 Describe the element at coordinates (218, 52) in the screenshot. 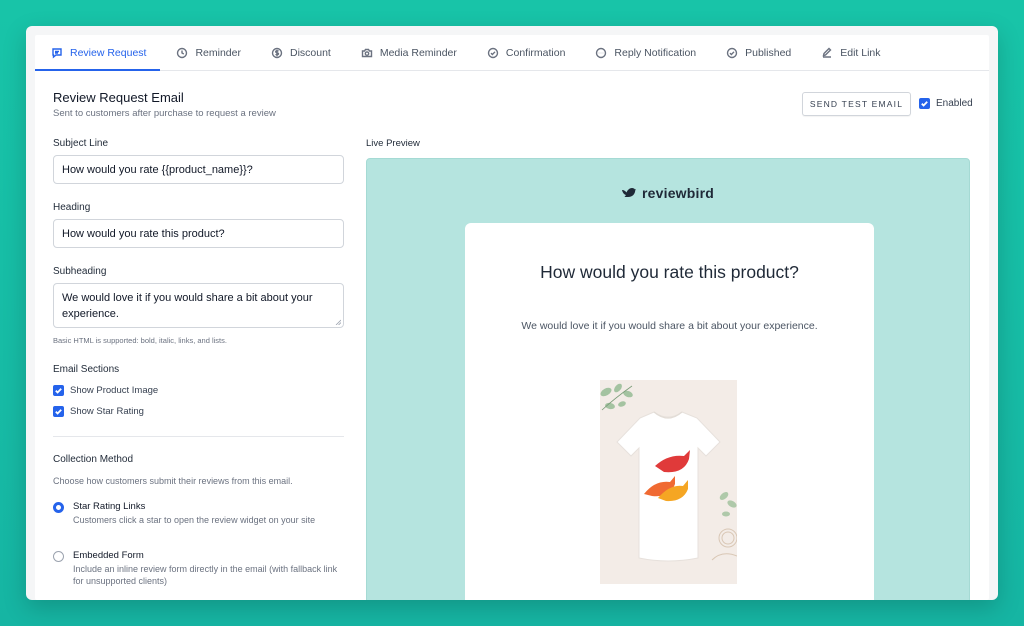

I see `tab-label: Reminder` at that location.